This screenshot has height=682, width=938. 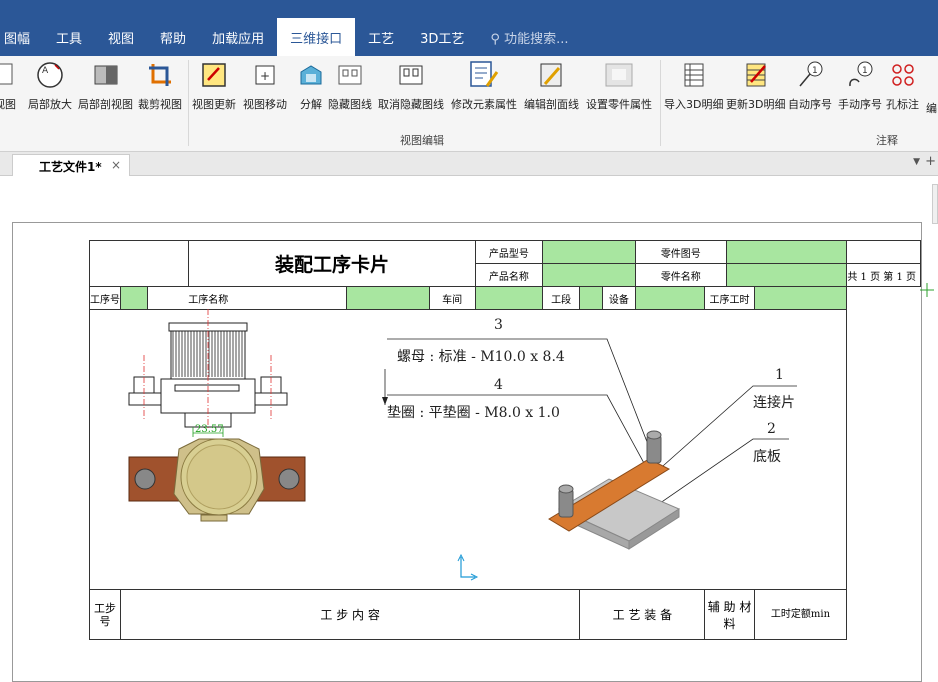 What do you see at coordinates (134, 298) in the screenshot?
I see `proc-no-field` at bounding box center [134, 298].